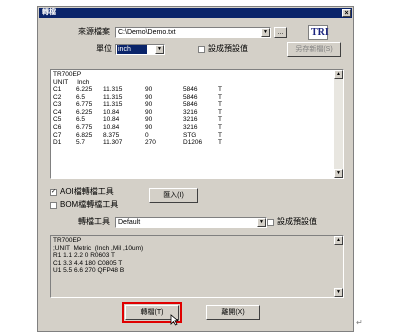 The width and height of the screenshot is (400, 336). What do you see at coordinates (346, 13) in the screenshot?
I see `close-icon: ×` at bounding box center [346, 13].